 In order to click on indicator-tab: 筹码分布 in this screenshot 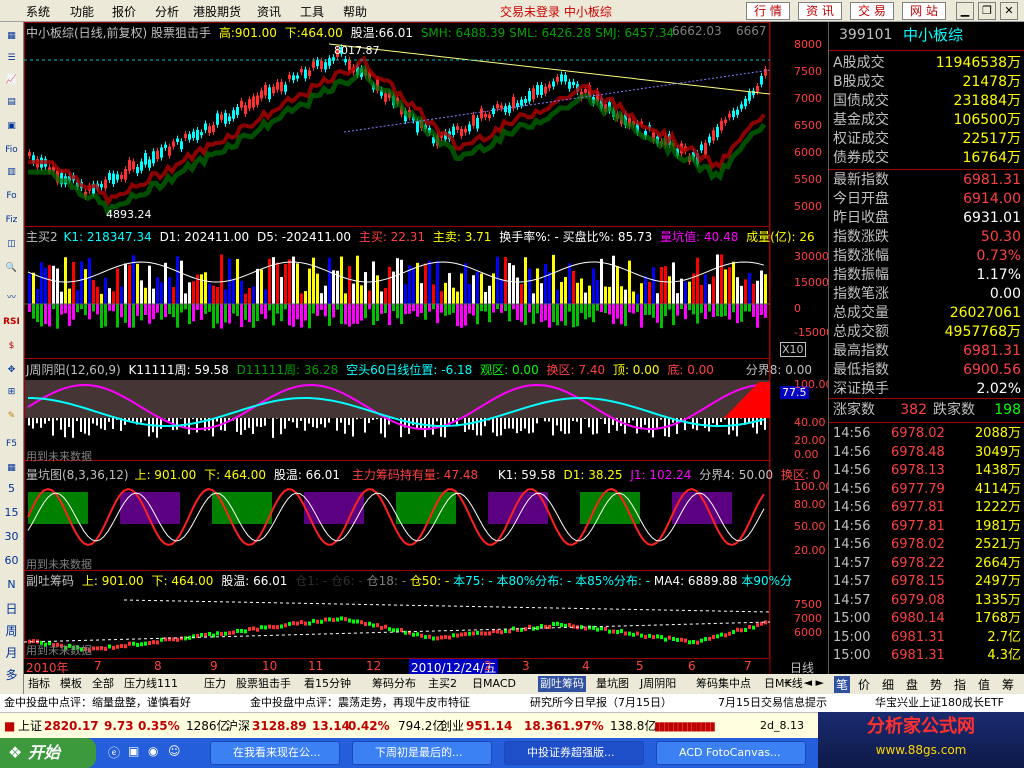, I will do `click(394, 684)`.